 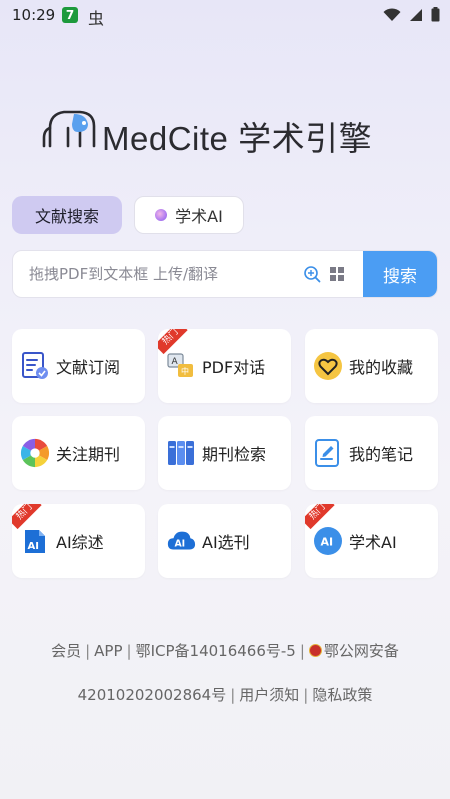 I want to click on card-ai-review: 热门 AI AI综述, so click(x=78, y=541).